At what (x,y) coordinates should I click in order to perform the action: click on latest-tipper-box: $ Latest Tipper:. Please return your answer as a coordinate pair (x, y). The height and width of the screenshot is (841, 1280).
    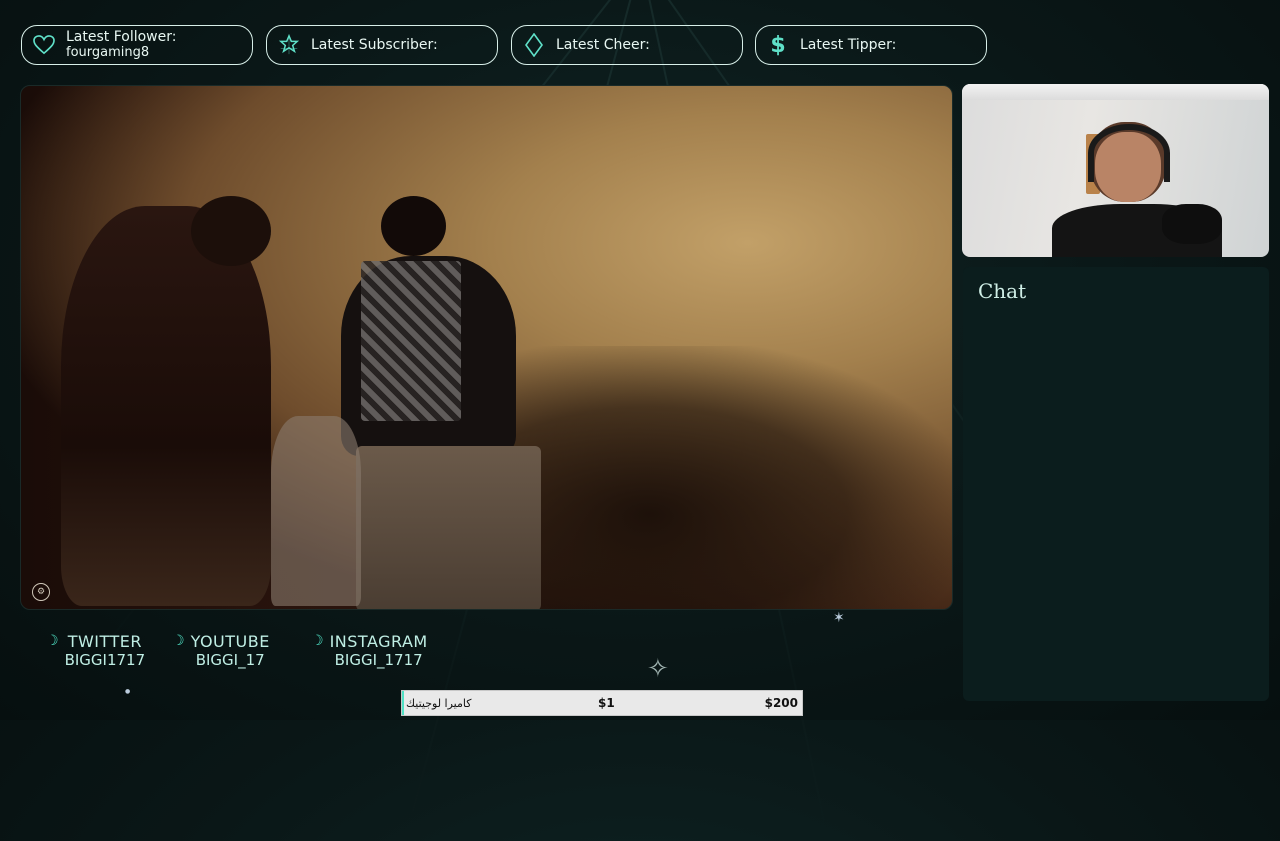
    Looking at the image, I should click on (871, 45).